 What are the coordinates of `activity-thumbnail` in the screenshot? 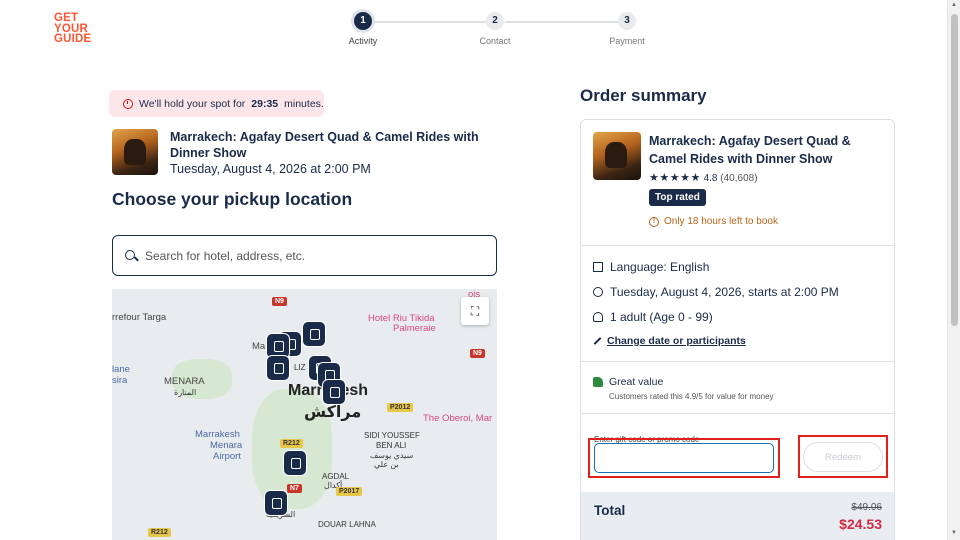 It's located at (135, 152).